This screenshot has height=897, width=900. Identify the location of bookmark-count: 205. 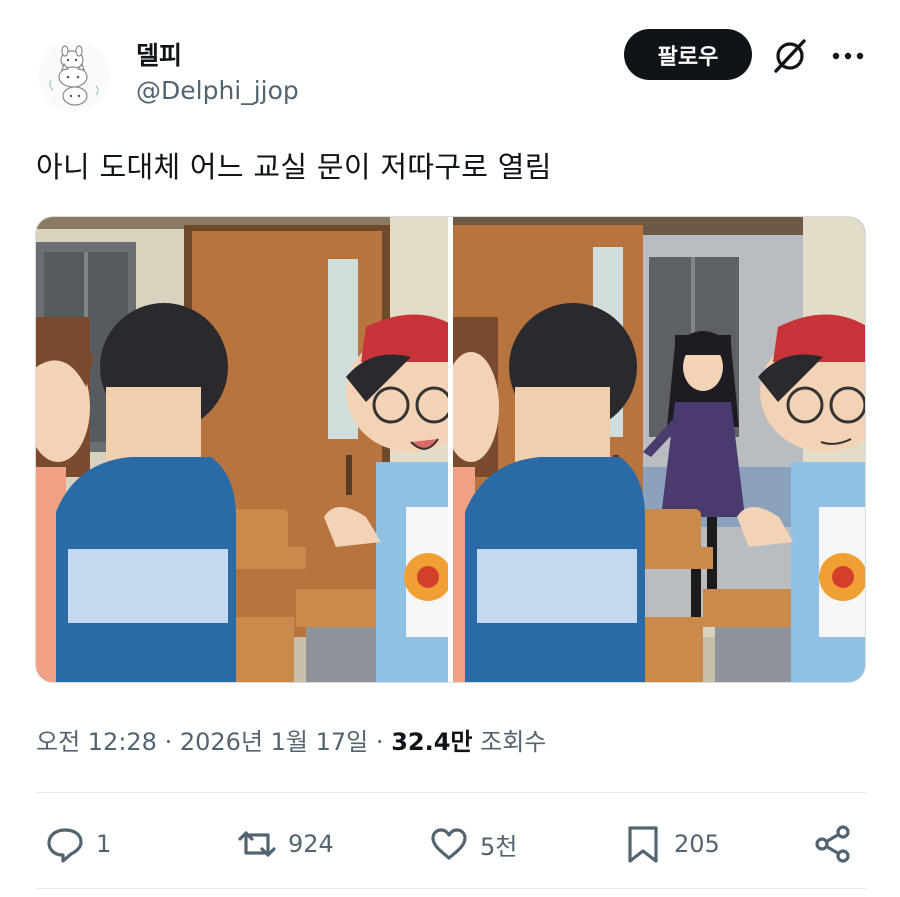
(697, 844).